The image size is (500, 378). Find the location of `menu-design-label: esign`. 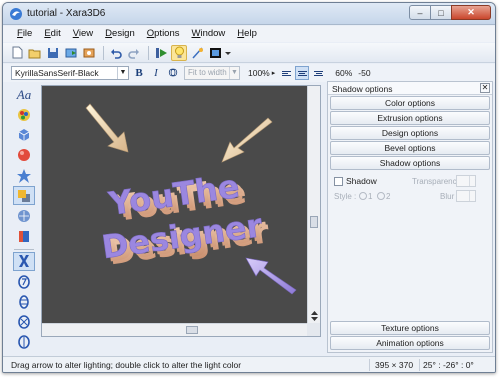

menu-design-label: esign is located at coordinates (123, 33).